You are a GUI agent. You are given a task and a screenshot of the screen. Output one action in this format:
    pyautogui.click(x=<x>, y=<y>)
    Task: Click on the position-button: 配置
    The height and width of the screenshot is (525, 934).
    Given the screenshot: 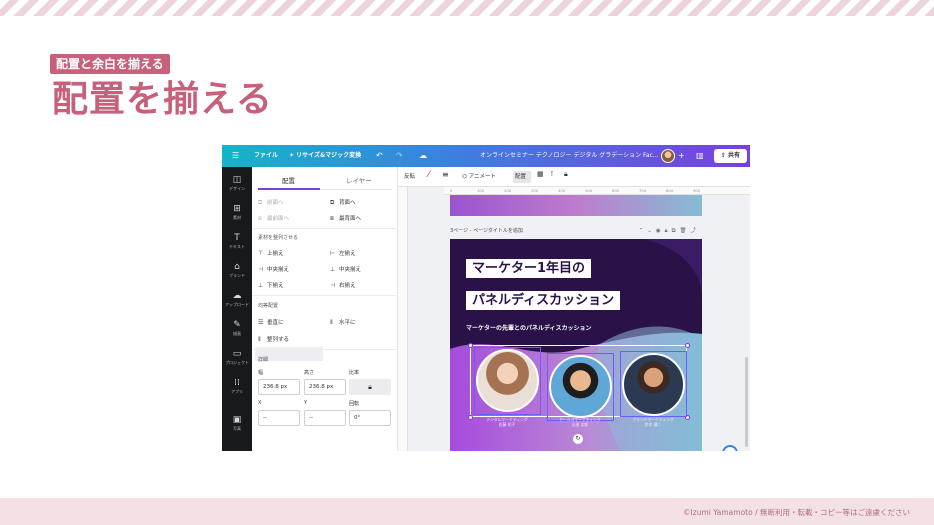 What is the action you would take?
    pyautogui.click(x=520, y=176)
    